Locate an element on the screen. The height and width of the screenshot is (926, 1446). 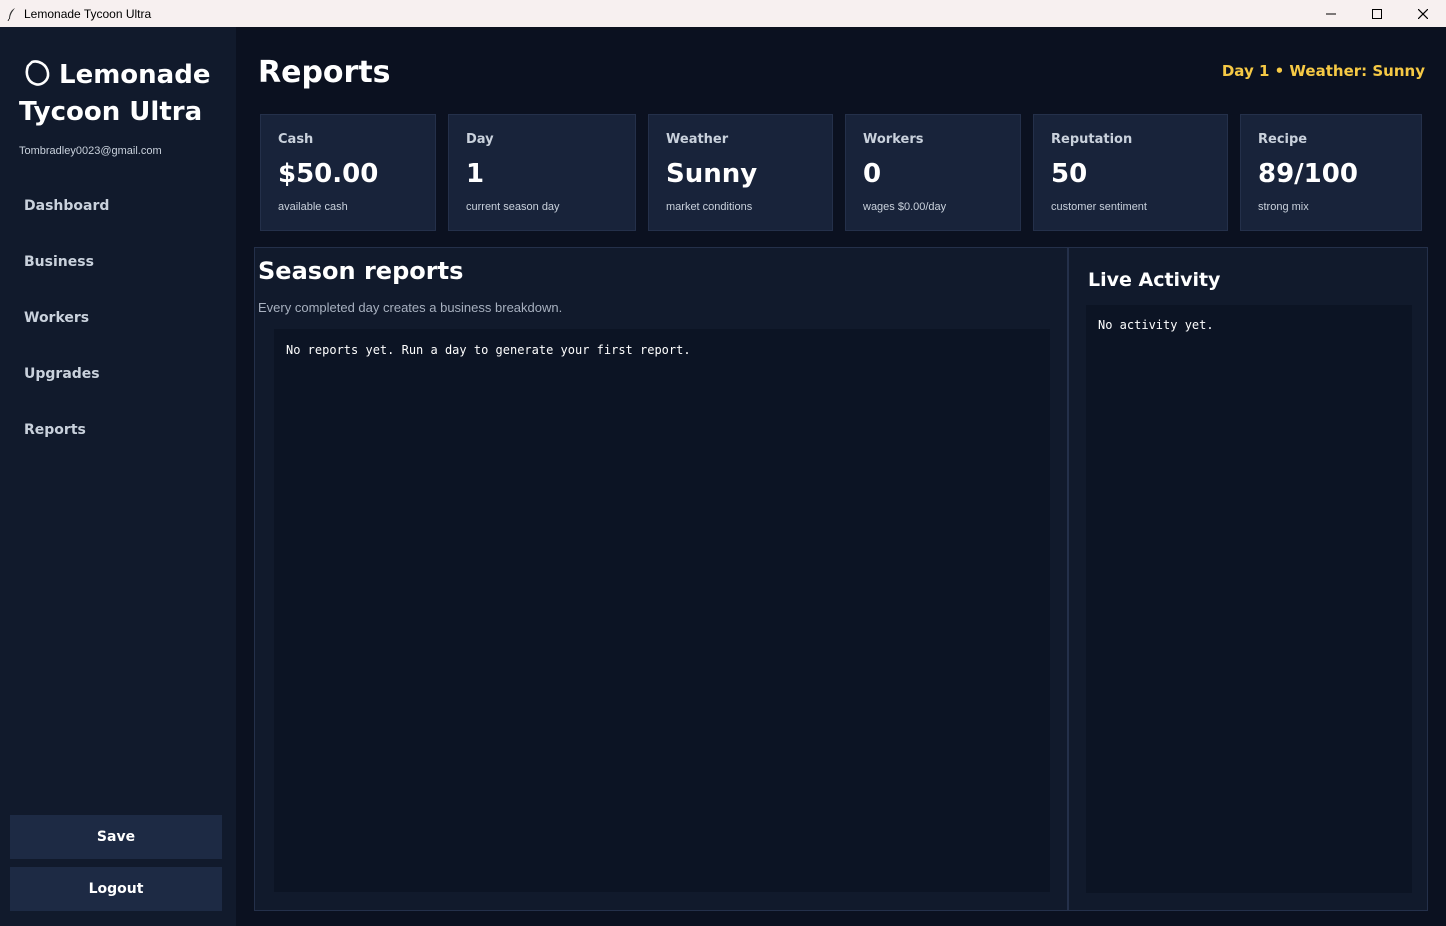
stat-label: Workers is located at coordinates (893, 139).